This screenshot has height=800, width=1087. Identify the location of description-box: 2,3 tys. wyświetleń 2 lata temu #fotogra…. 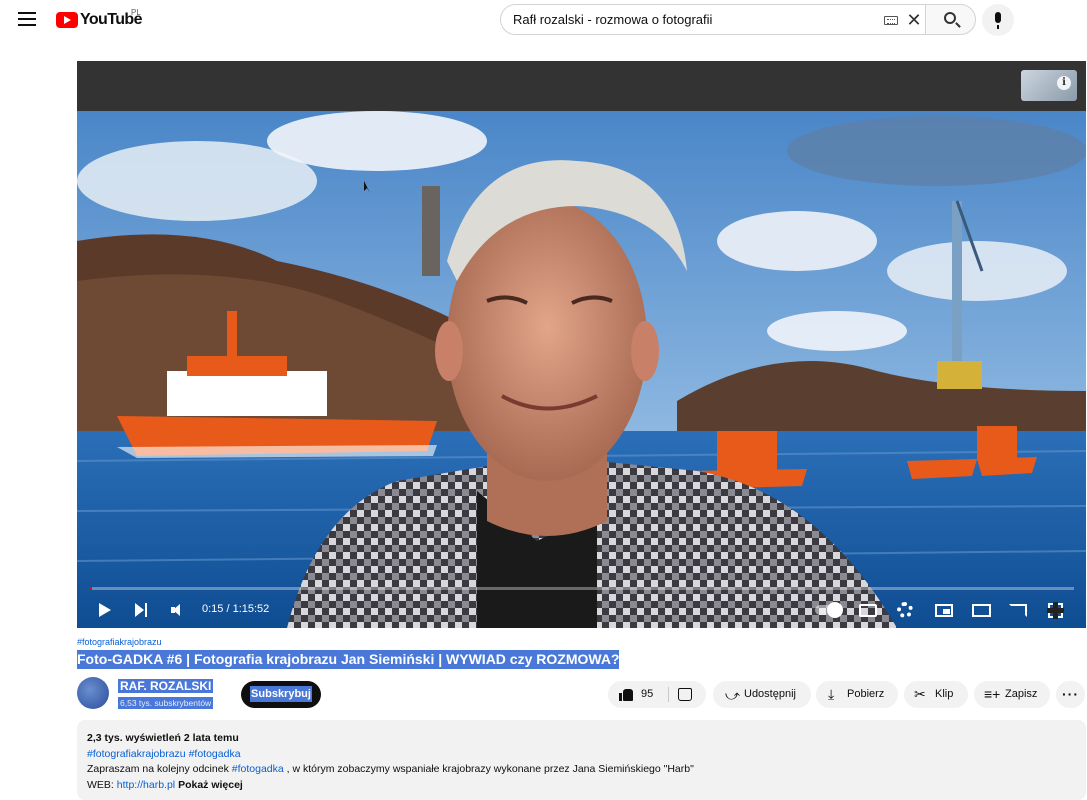
(581, 760).